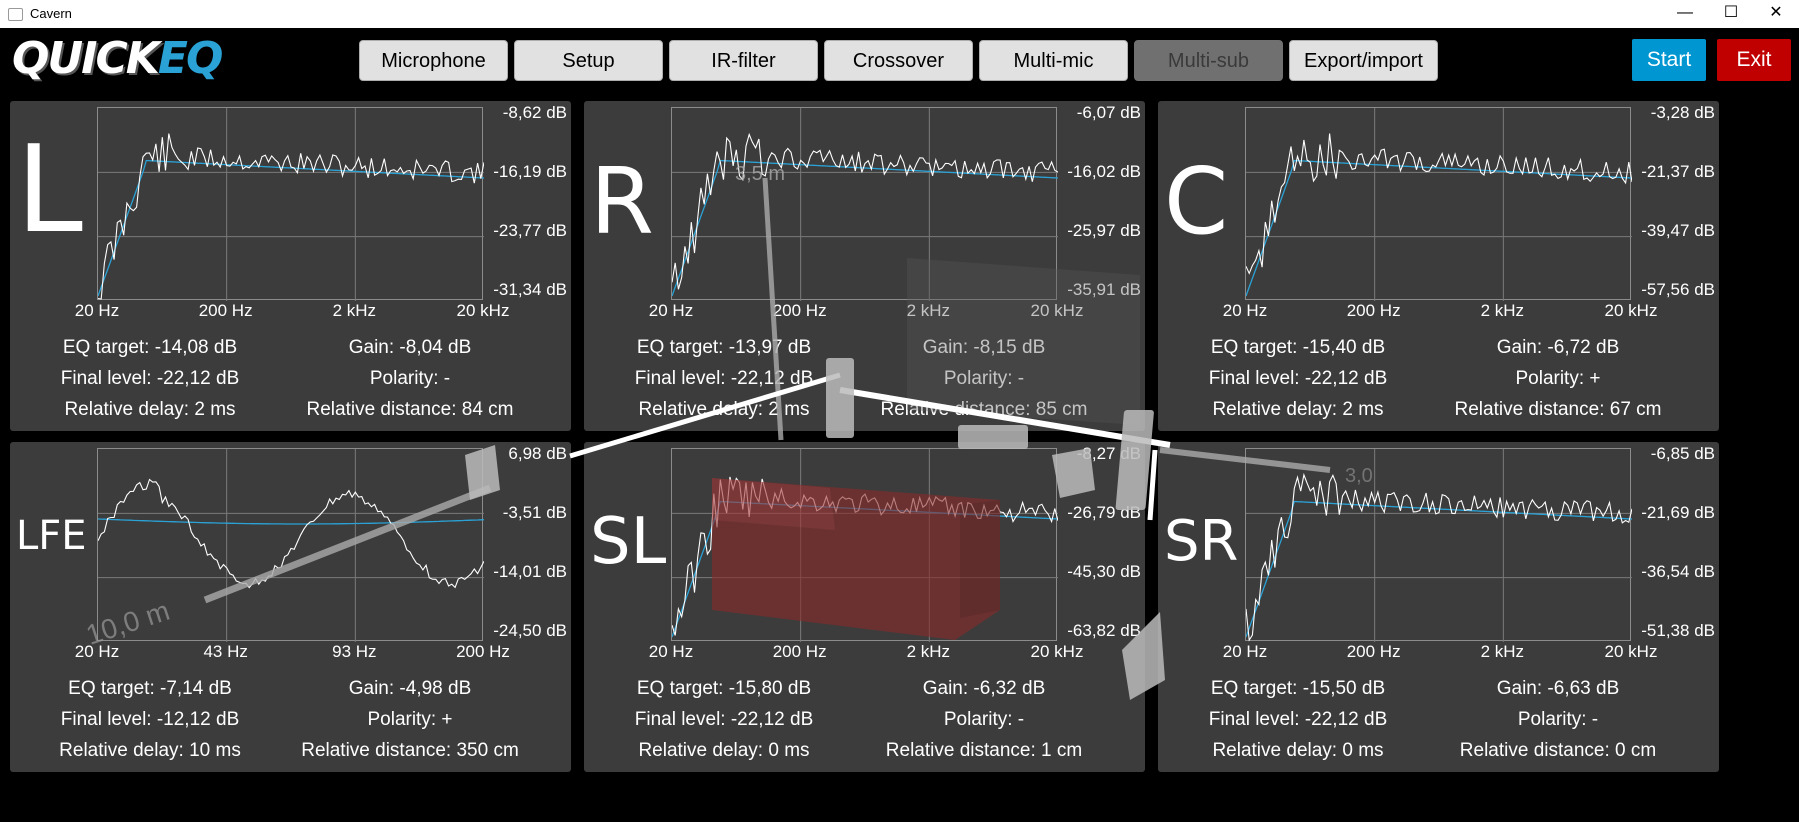  What do you see at coordinates (1053, 60) in the screenshot?
I see `tab-multi-mic: Multi-mic` at bounding box center [1053, 60].